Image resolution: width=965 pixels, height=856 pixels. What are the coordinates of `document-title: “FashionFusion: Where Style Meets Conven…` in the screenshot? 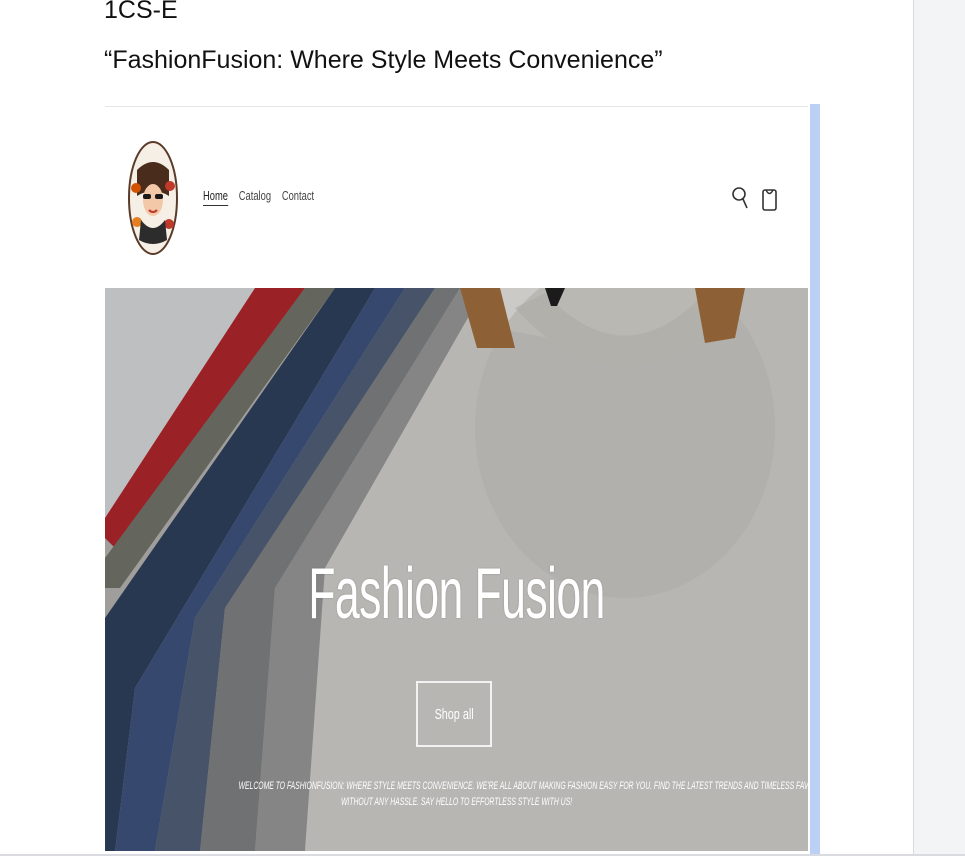 It's located at (383, 60).